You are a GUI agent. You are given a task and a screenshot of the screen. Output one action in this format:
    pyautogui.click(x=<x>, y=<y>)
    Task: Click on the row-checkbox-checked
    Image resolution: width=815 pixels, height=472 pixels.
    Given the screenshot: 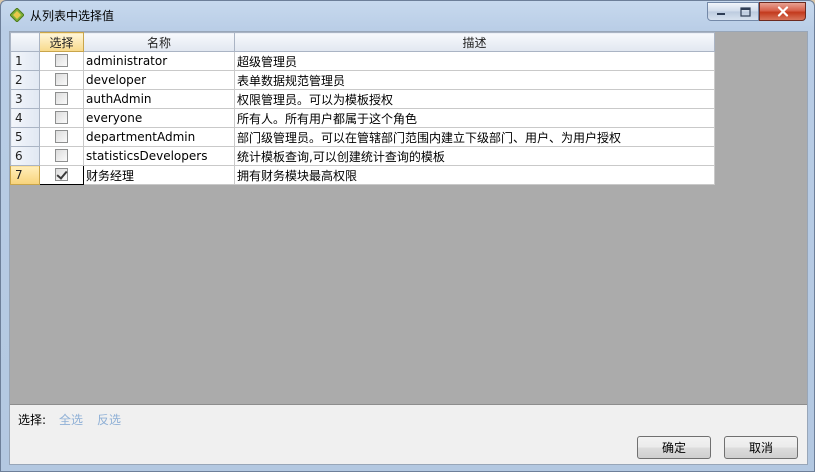 What is the action you would take?
    pyautogui.click(x=61, y=174)
    